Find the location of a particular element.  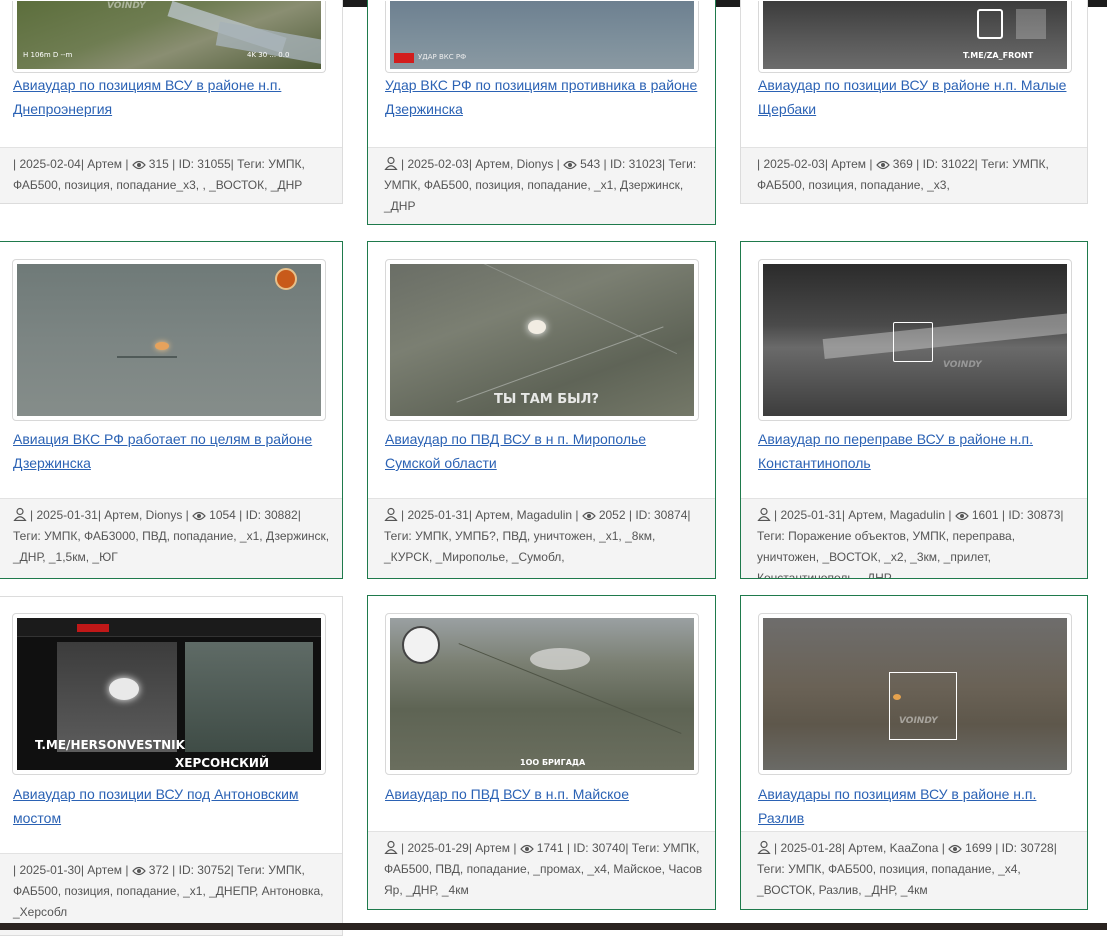

drone-hud-left: H 106m D --m is located at coordinates (48, 55).